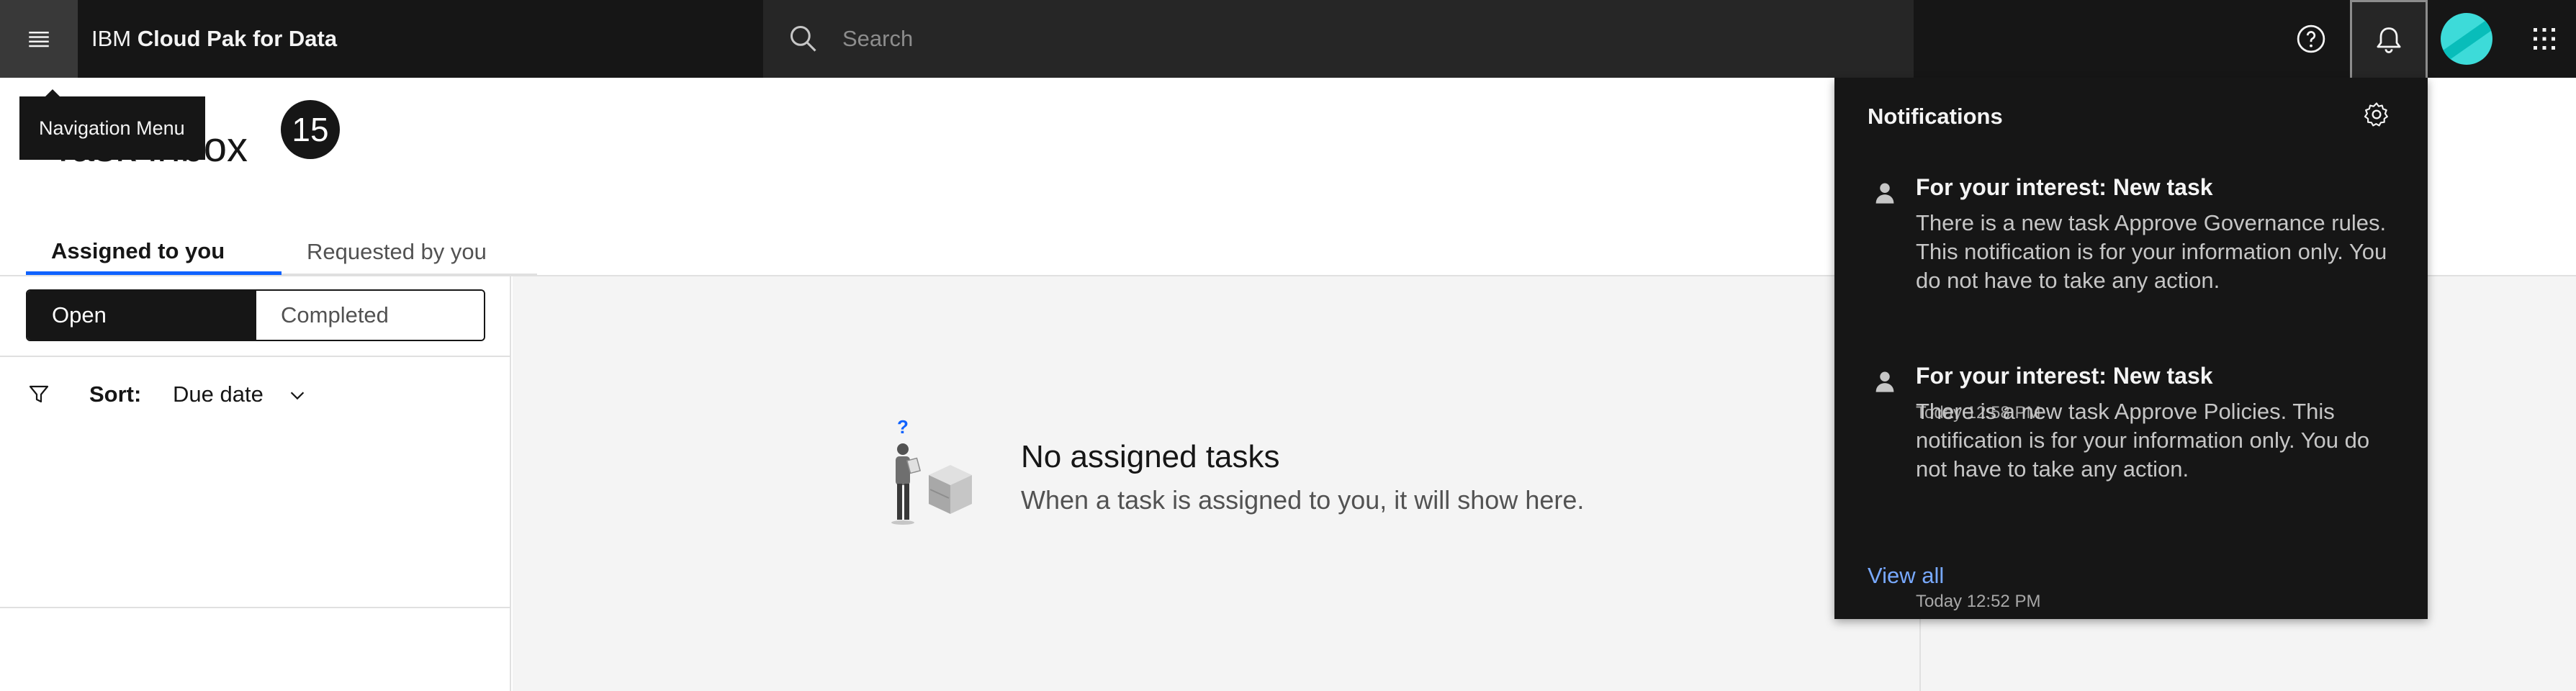  Describe the element at coordinates (803, 38) in the screenshot. I see `search-icon` at that location.